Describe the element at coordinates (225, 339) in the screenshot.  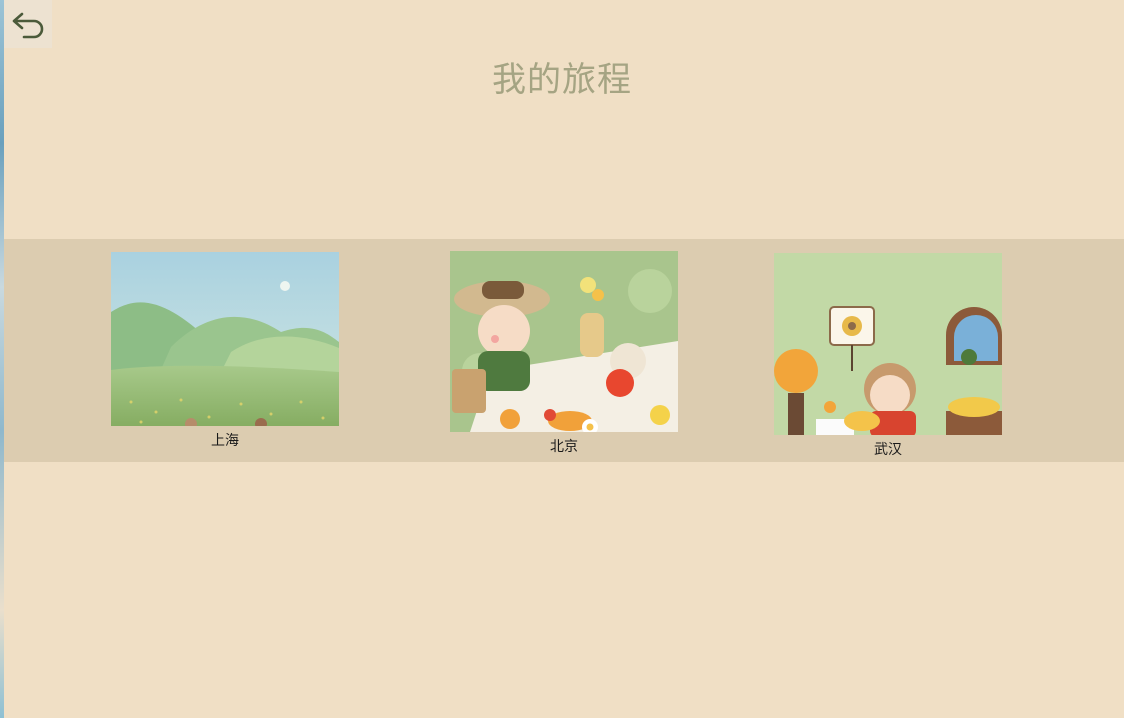
I see `trip-photo-shanghai` at that location.